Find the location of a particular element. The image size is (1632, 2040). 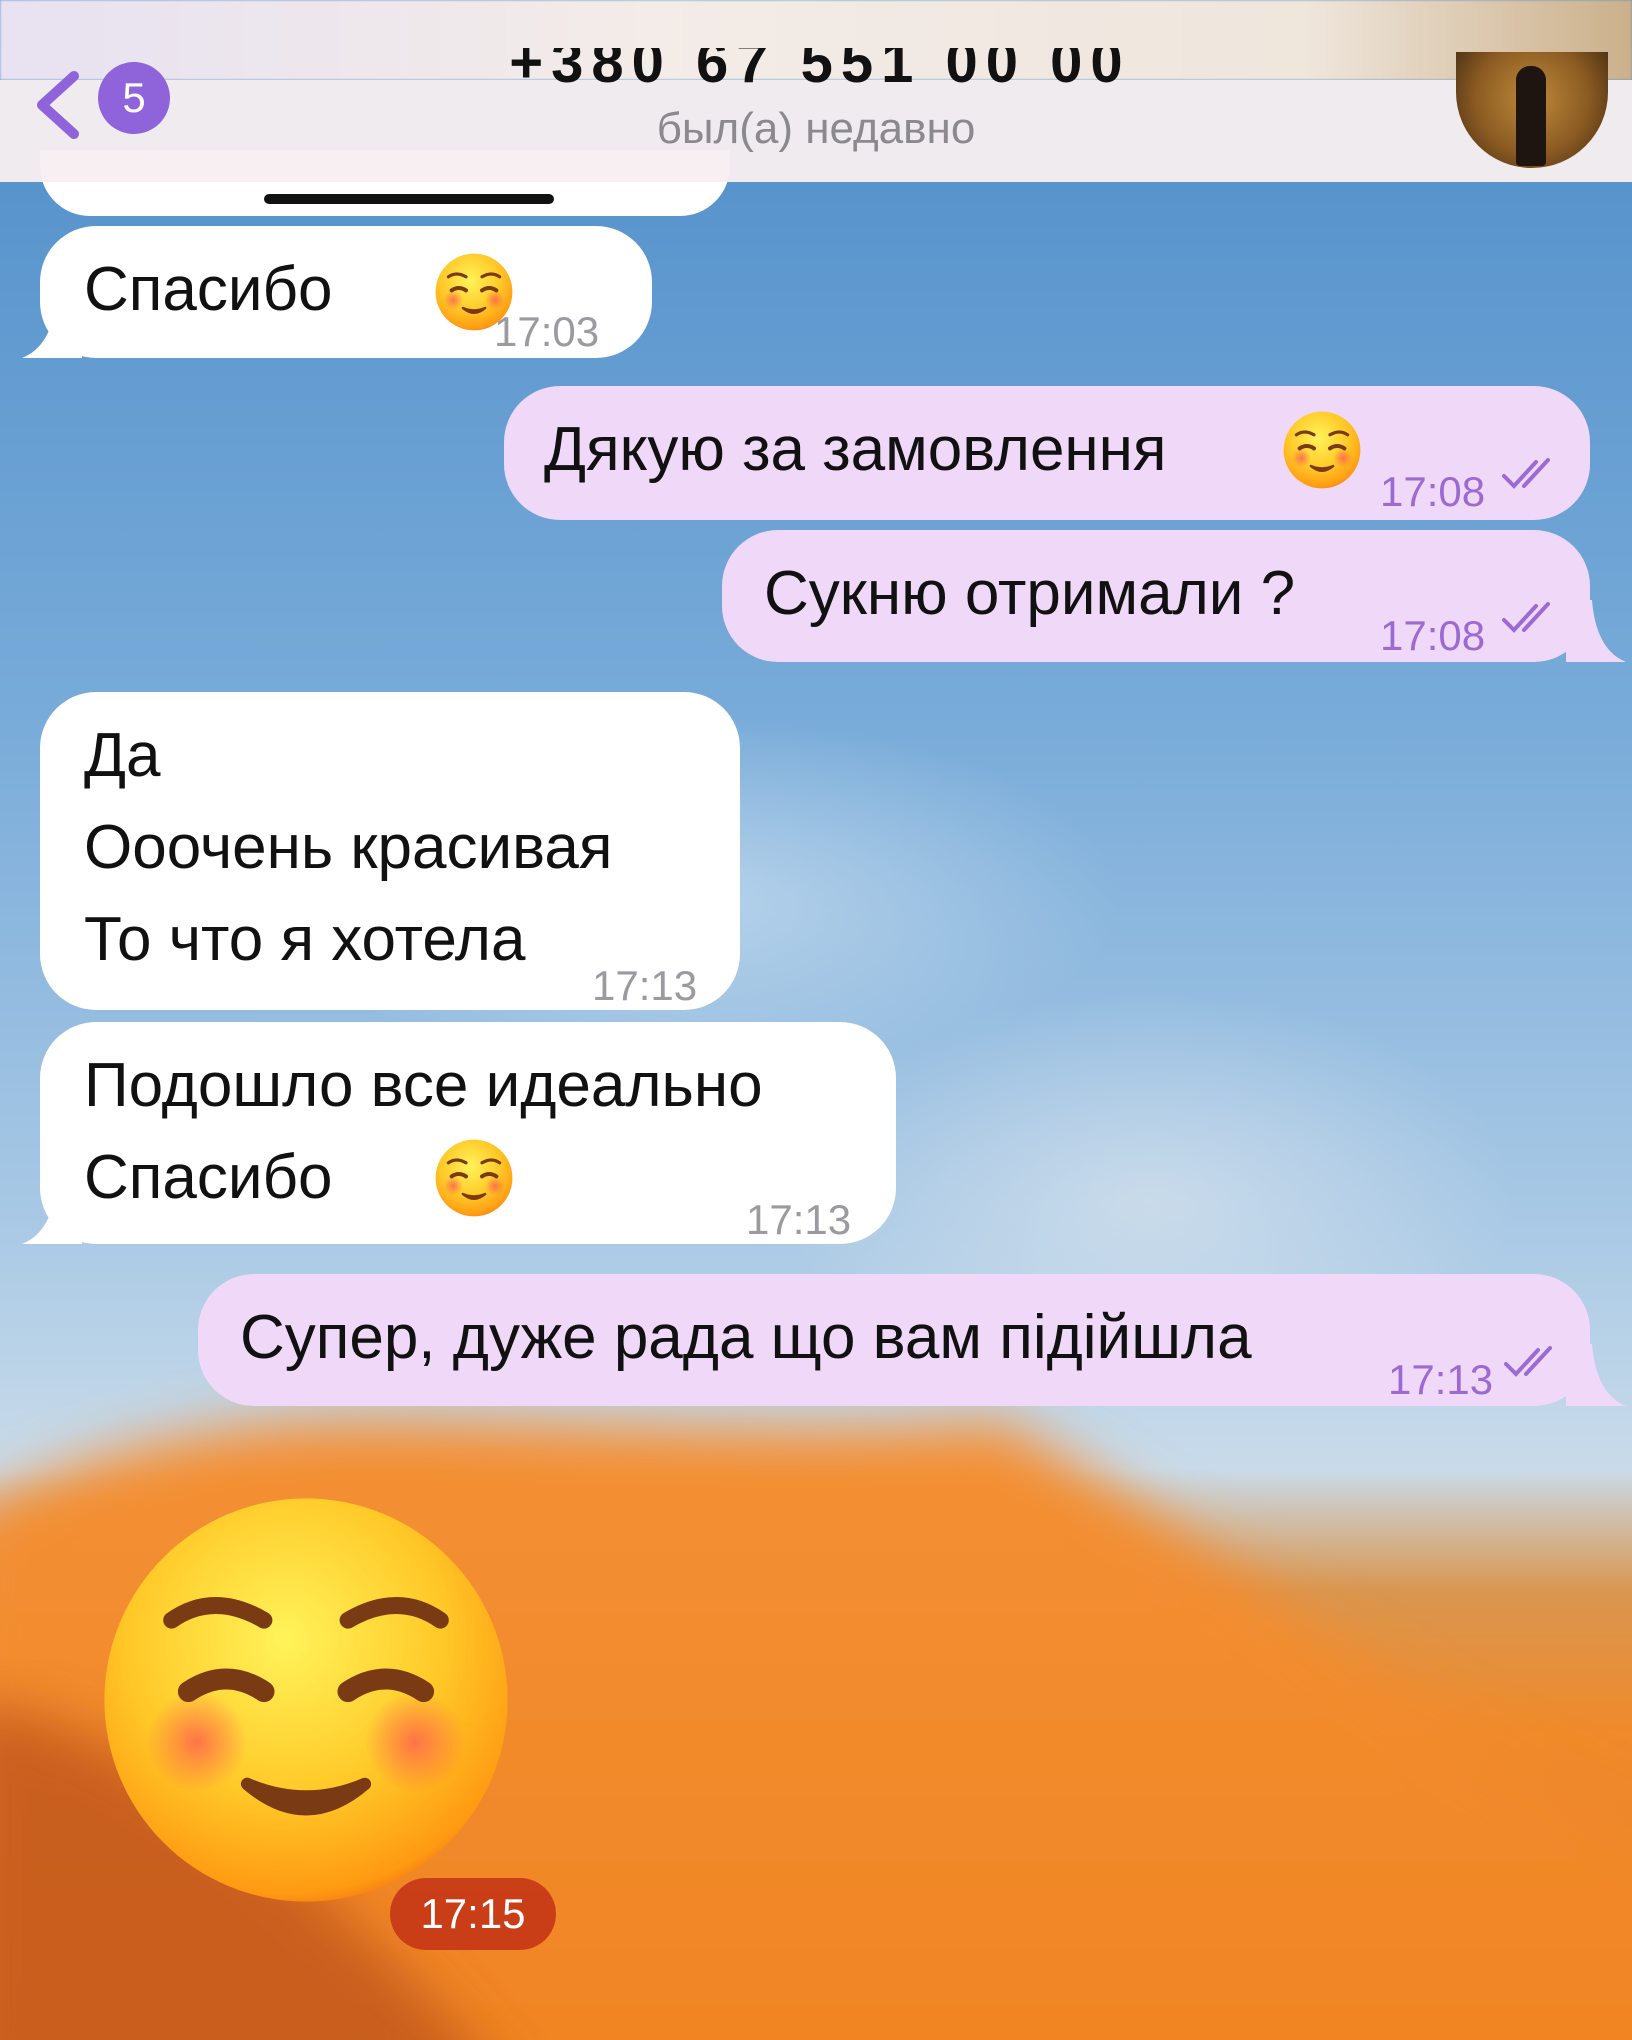

message-bubble-incoming: Подошло все идеально Спасибо 17:13 is located at coordinates (468, 1133).